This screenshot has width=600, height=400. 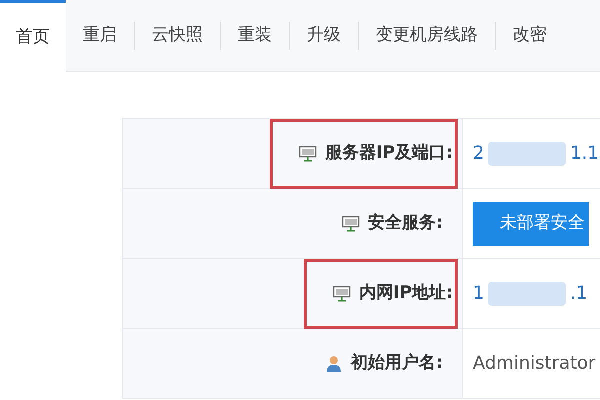 I want to click on tab: 升级, so click(x=324, y=36).